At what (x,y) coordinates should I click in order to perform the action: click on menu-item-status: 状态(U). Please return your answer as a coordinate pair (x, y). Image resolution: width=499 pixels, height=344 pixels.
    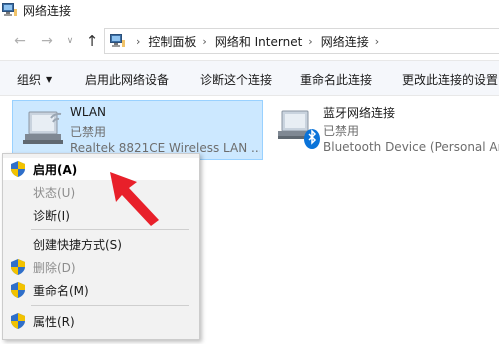
    Looking at the image, I should click on (101, 192).